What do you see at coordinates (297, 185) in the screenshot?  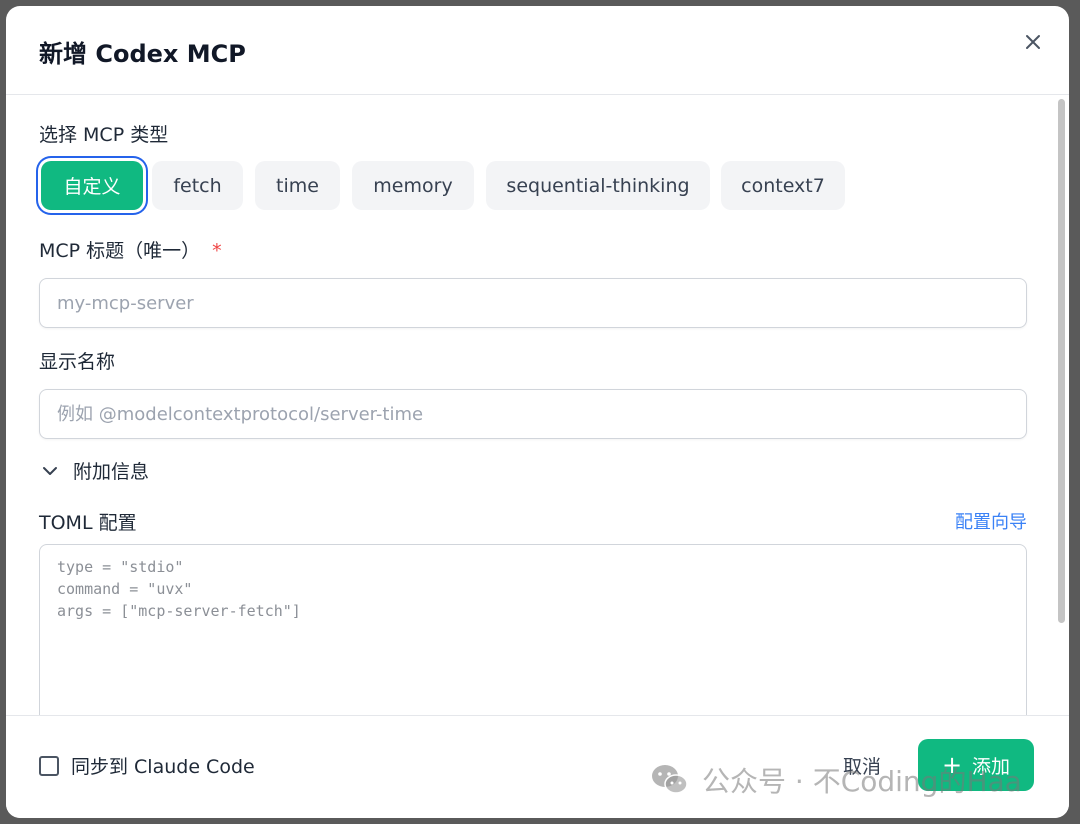 I see `type-option-time: time` at bounding box center [297, 185].